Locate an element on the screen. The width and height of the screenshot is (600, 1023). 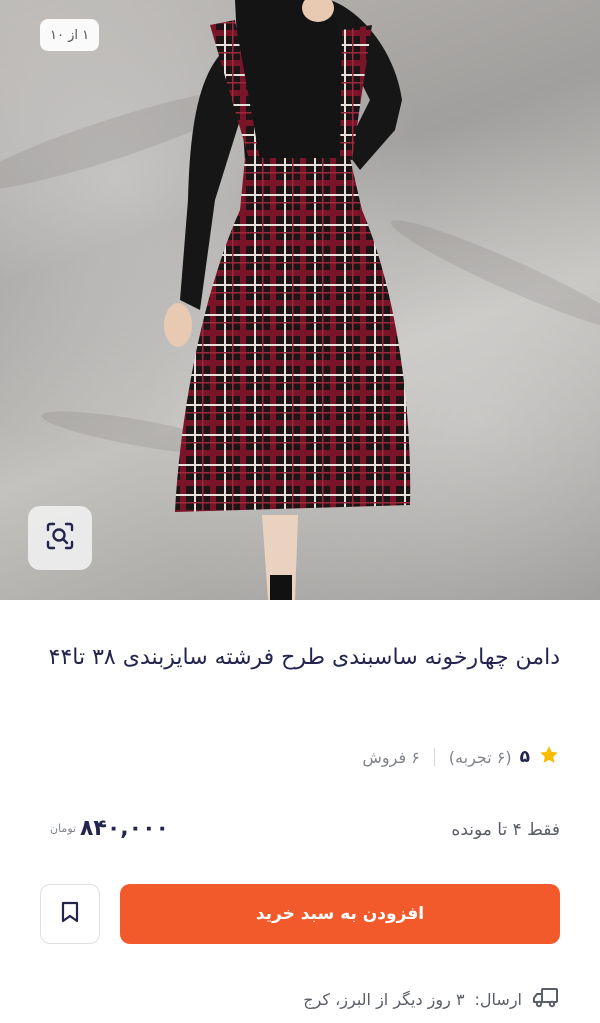
shipping-label: ارسال: is located at coordinates (498, 999).